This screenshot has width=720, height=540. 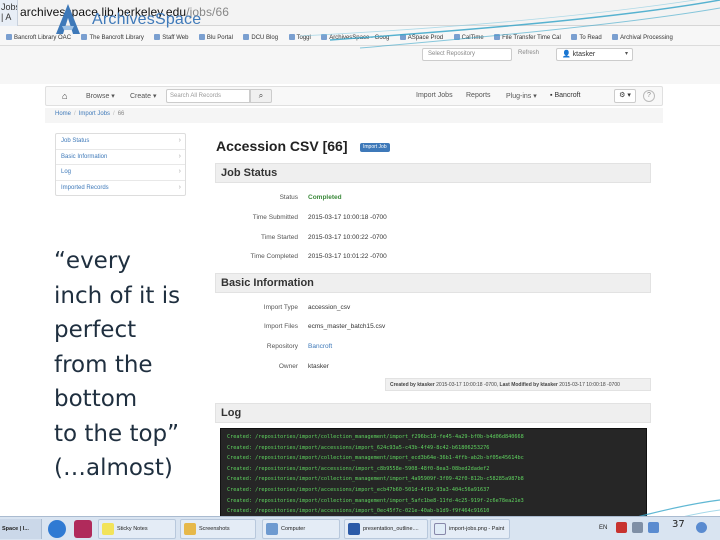 What do you see at coordinates (642, 36) in the screenshot?
I see `bookmark-item: Archival Processing` at bounding box center [642, 36].